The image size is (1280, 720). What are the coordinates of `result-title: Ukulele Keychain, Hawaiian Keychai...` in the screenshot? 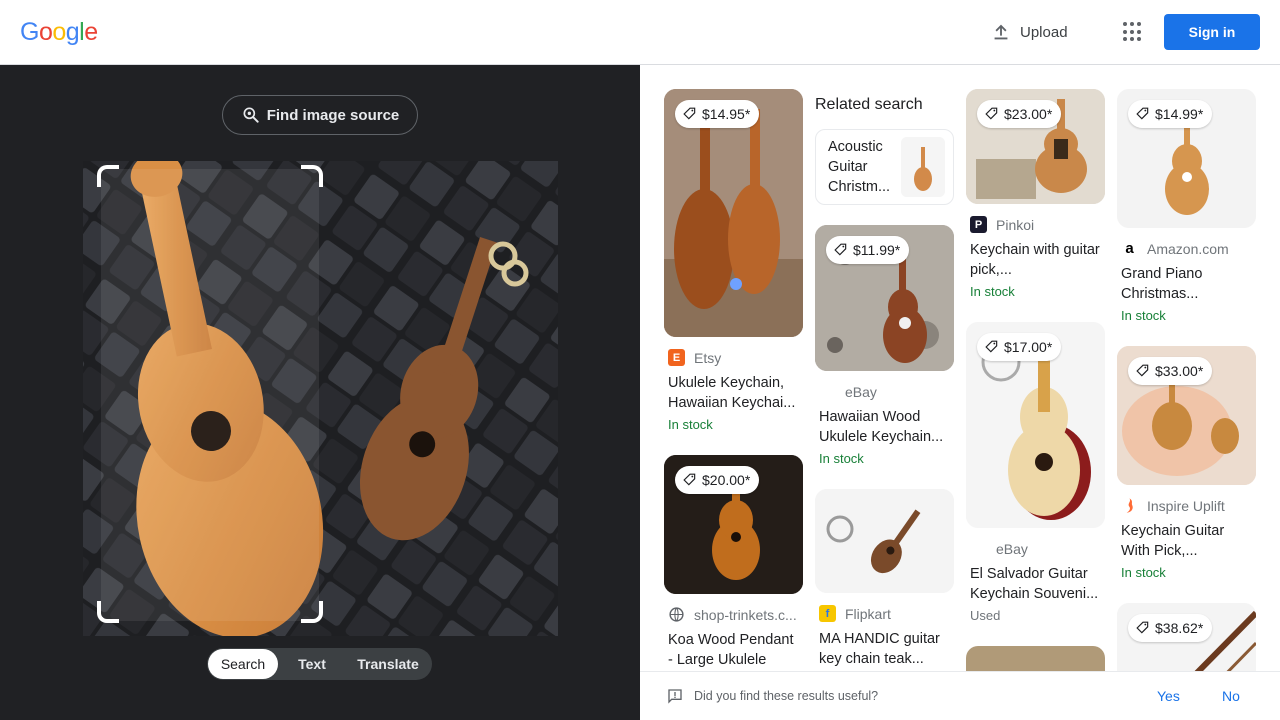 It's located at (733, 393).